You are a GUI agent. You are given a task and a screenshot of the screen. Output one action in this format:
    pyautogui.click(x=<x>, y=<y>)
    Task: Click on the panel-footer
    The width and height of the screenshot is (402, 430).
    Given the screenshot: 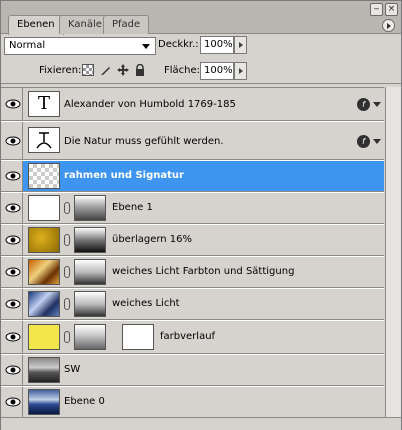 What is the action you would take?
    pyautogui.click(x=201, y=423)
    